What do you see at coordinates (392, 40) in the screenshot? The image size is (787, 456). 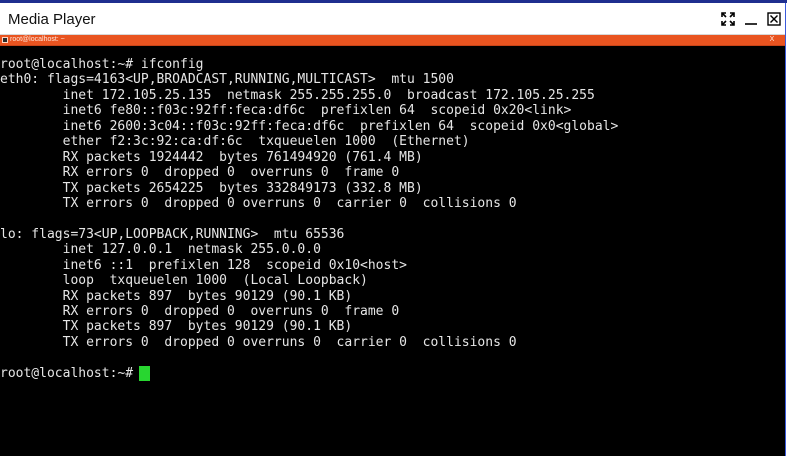 I see `terminal-title-bar: root@localhost: ~ X` at bounding box center [392, 40].